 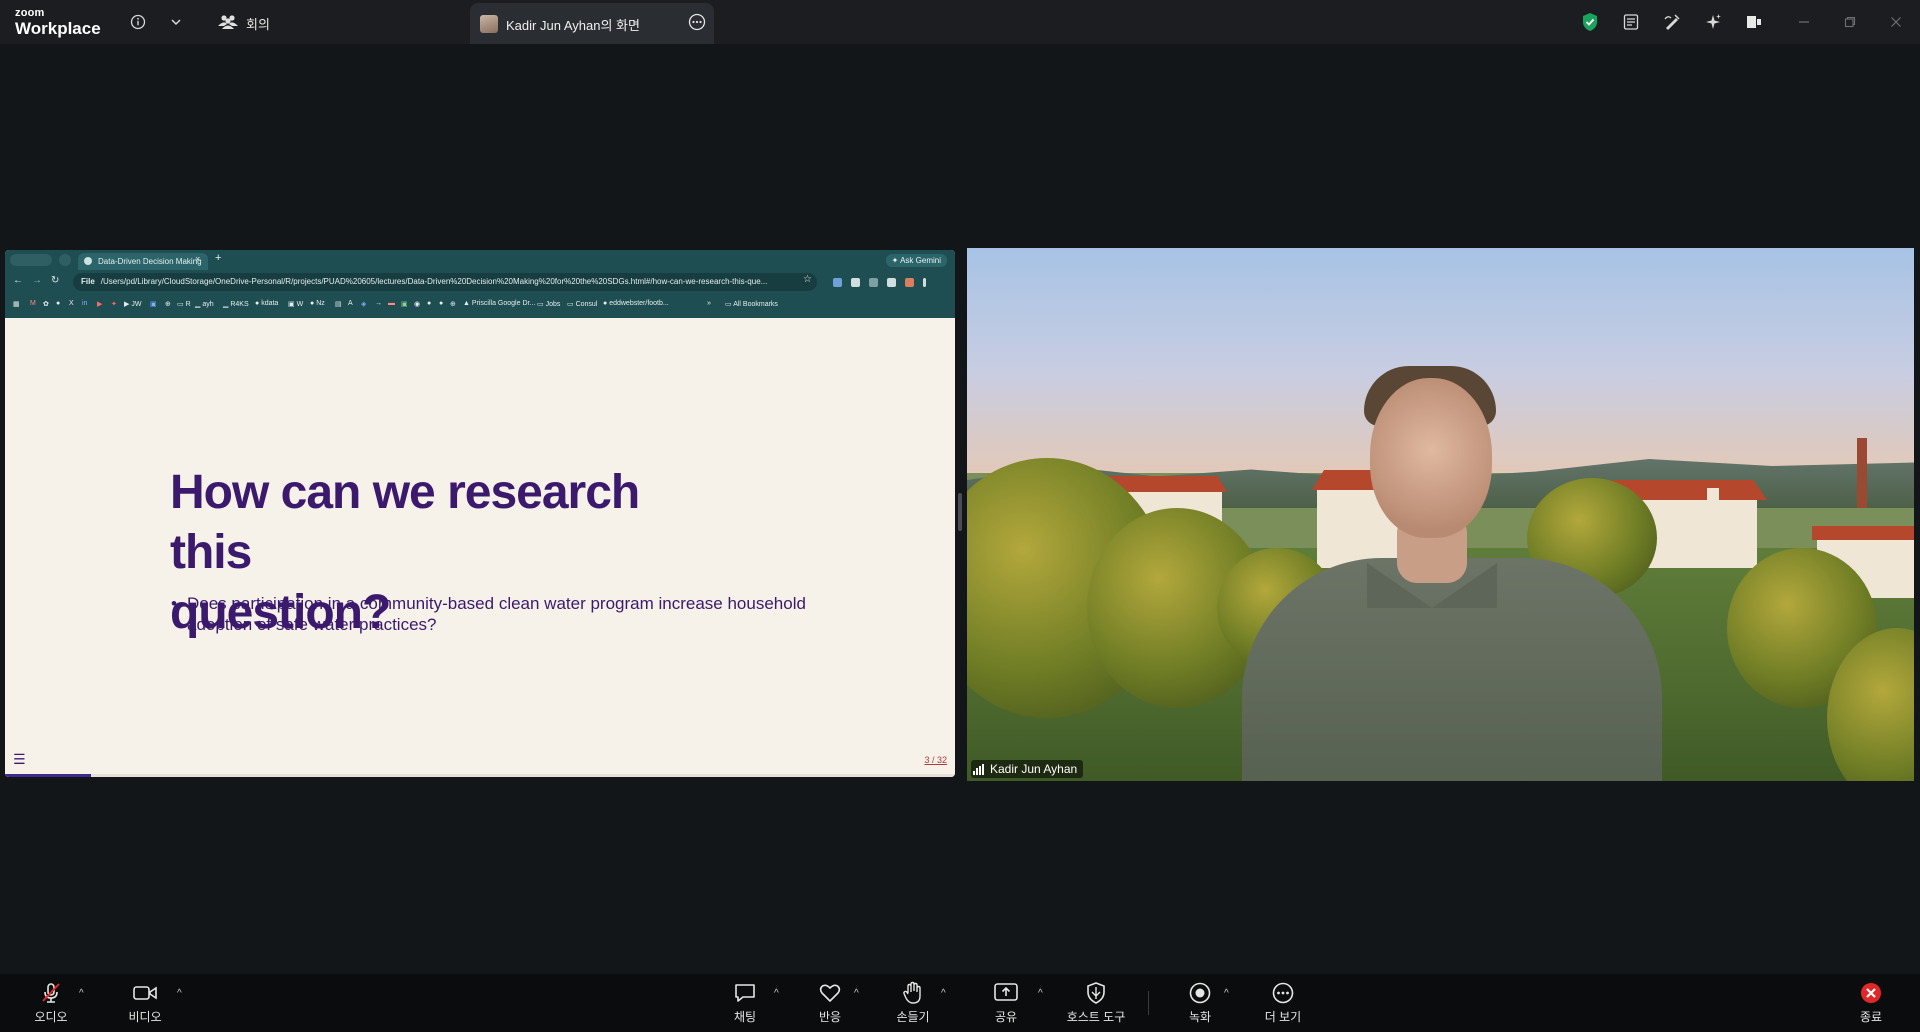 I want to click on screen-share-tab: Kadir Jun Ayhan의 화면, so click(x=592, y=23).